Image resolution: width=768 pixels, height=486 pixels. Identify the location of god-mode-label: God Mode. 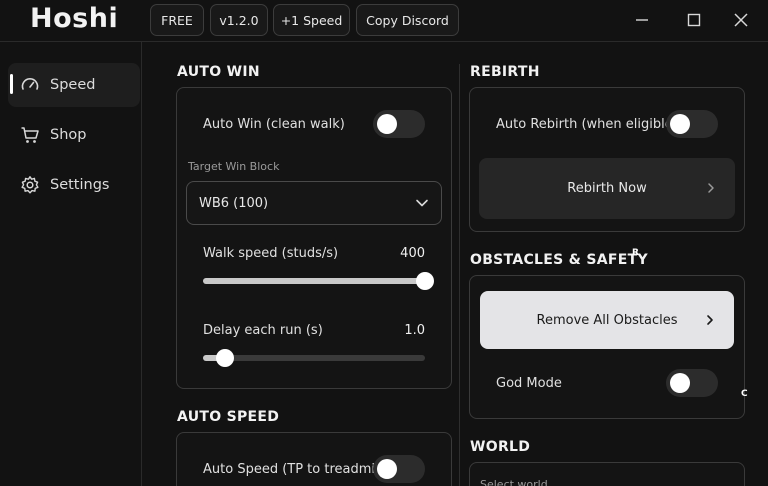
(529, 383).